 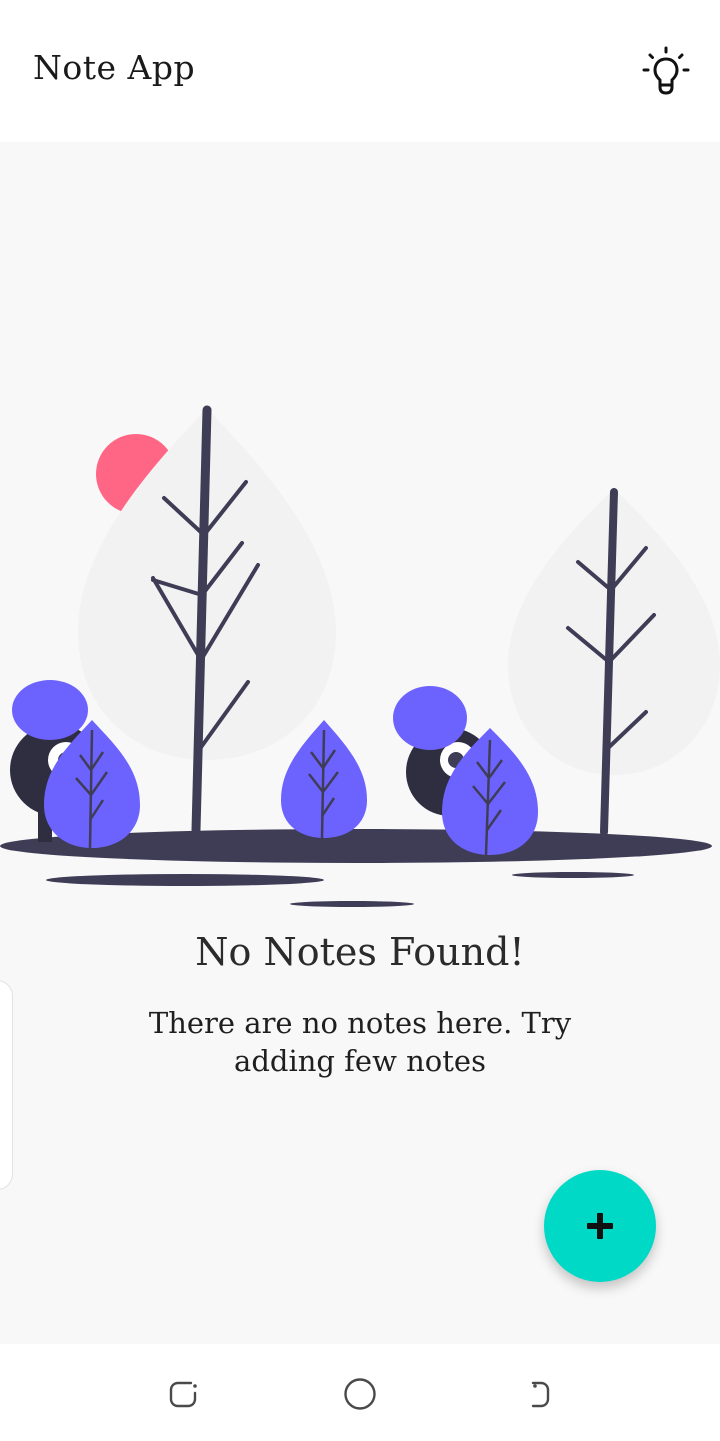 I want to click on app-bar: Note App, so click(x=360, y=71).